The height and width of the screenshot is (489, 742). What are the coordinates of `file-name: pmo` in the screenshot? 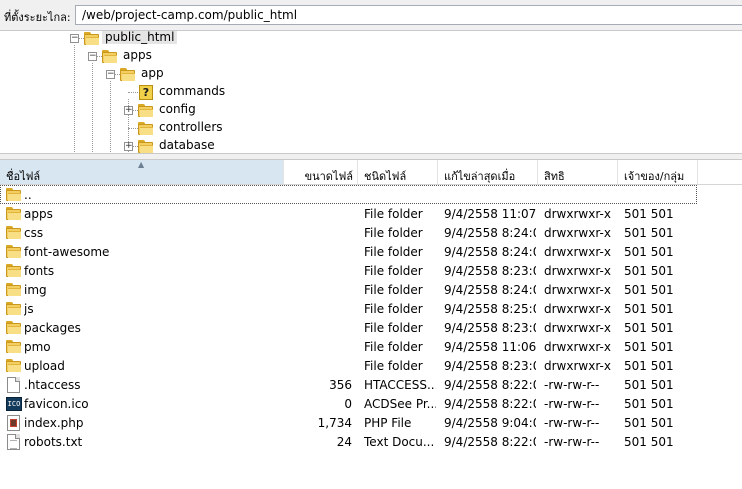 It's located at (37, 347).